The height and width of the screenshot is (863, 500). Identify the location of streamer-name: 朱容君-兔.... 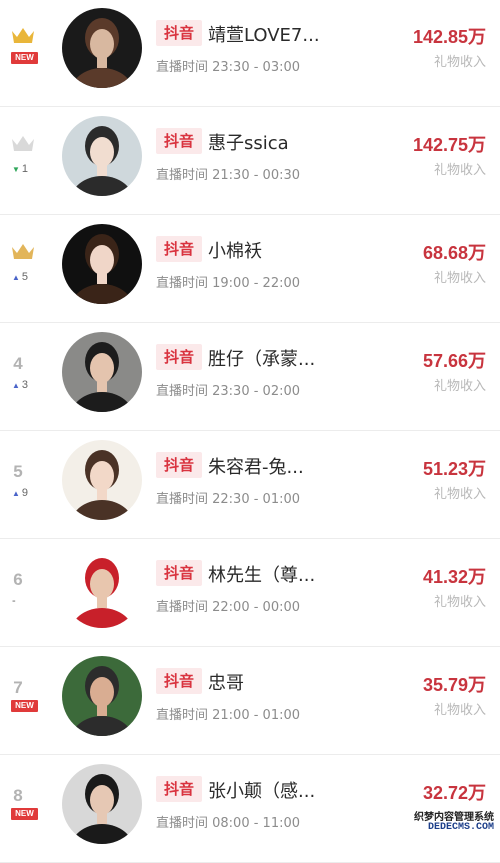
(256, 466).